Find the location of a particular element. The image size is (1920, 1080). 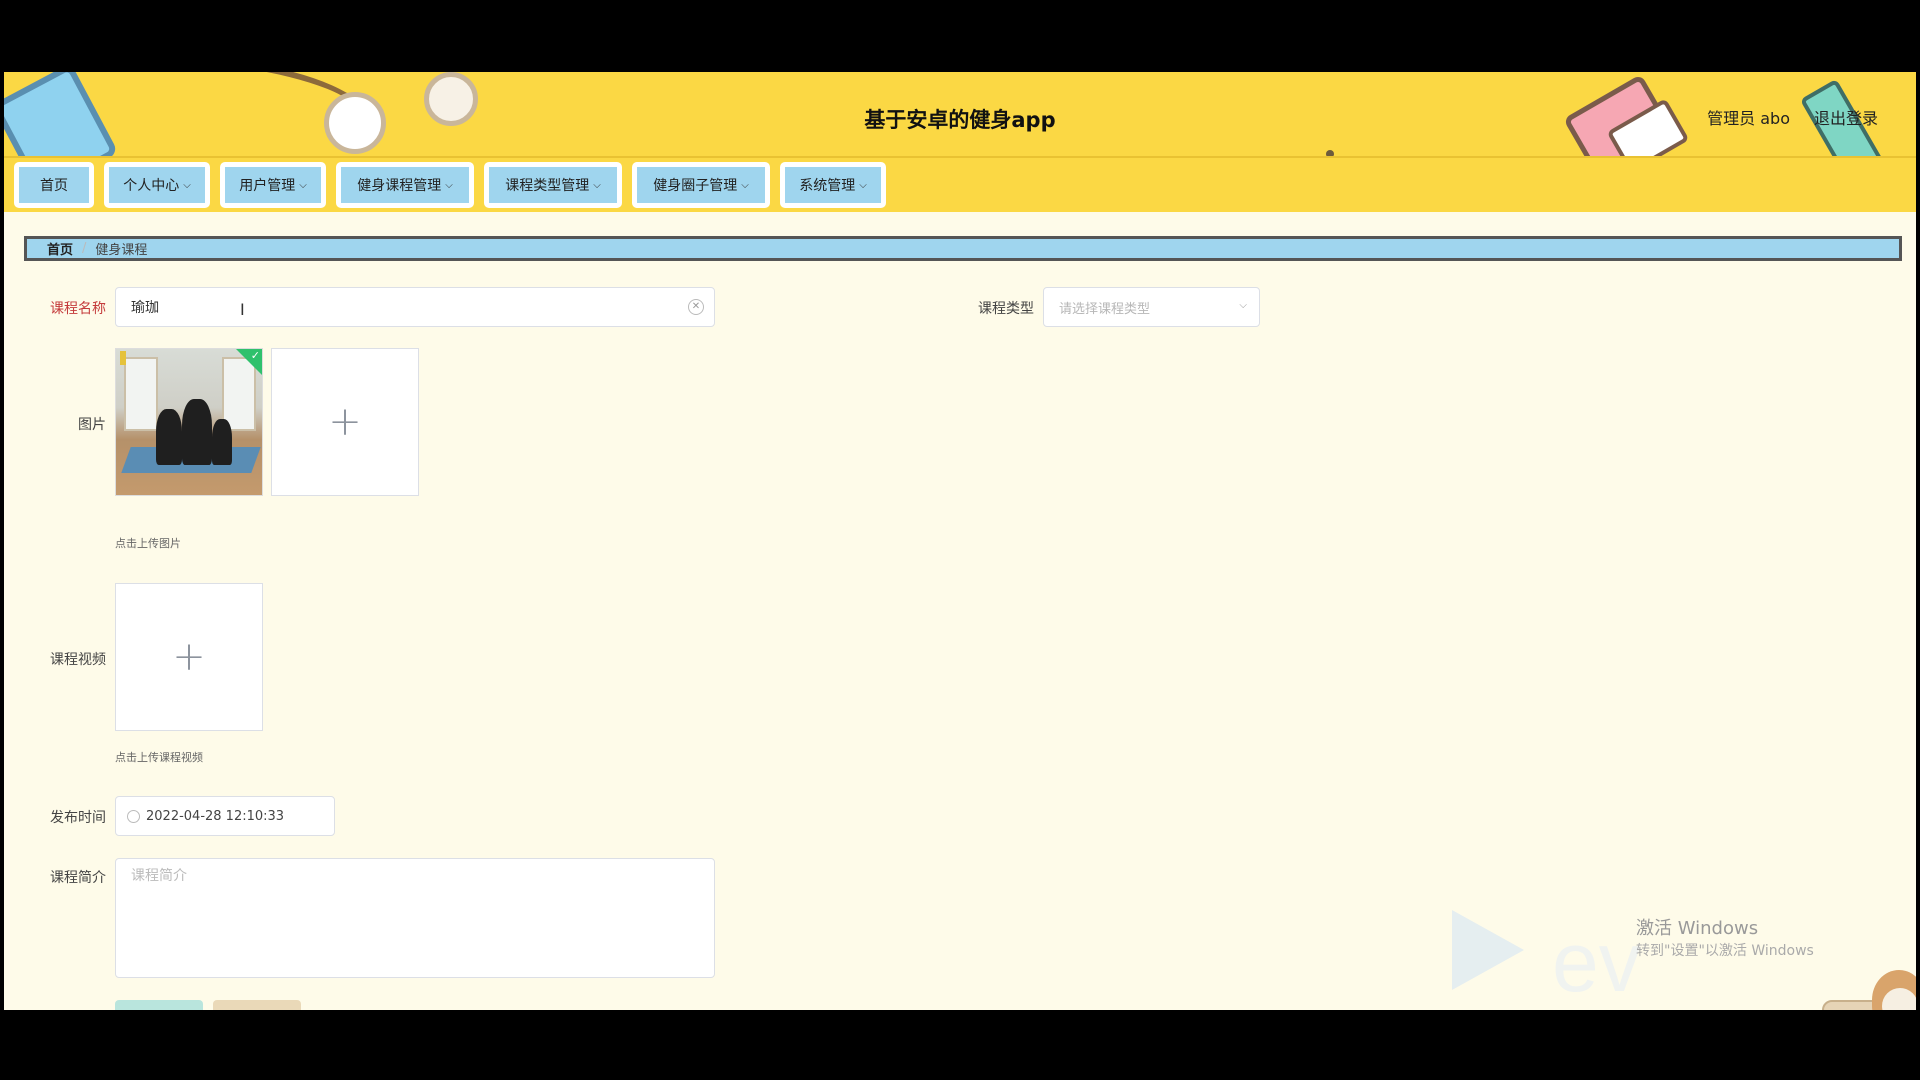

video-upload-hint: 点击上传课程视频 is located at coordinates (159, 757).